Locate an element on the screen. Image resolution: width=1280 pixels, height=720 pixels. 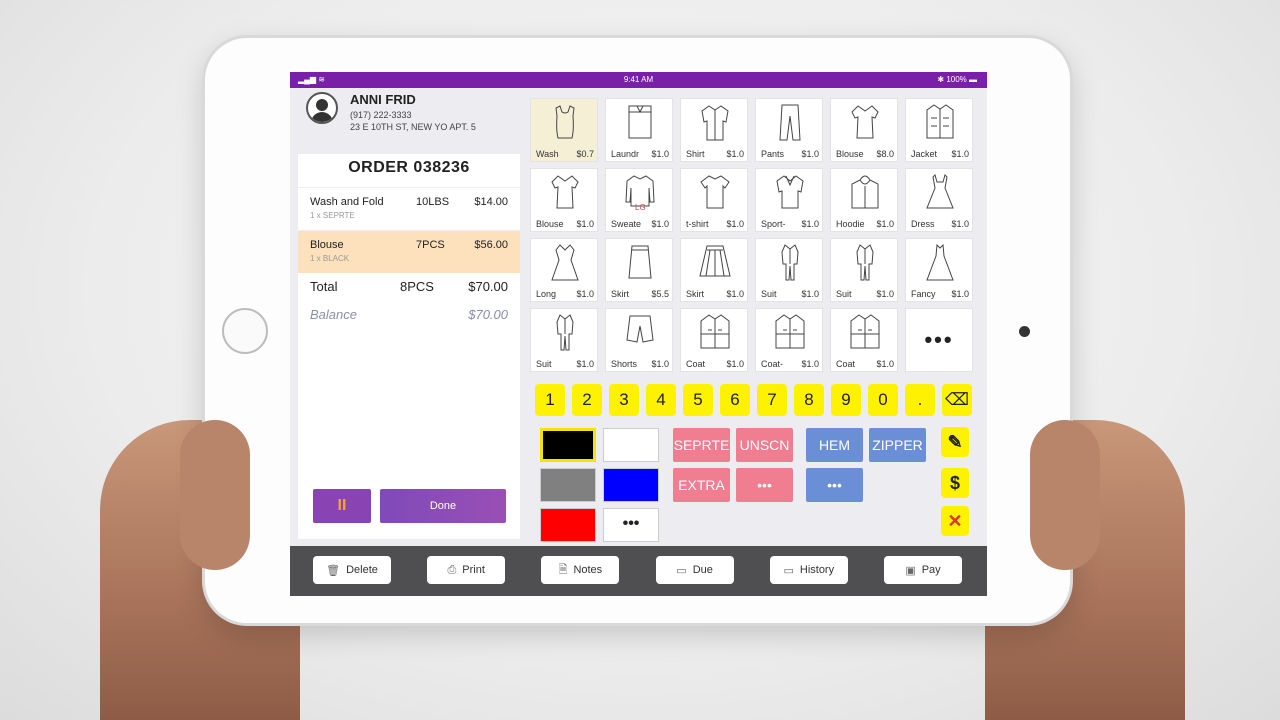
garment-tile: Blouse $8.0 is located at coordinates (864, 130).